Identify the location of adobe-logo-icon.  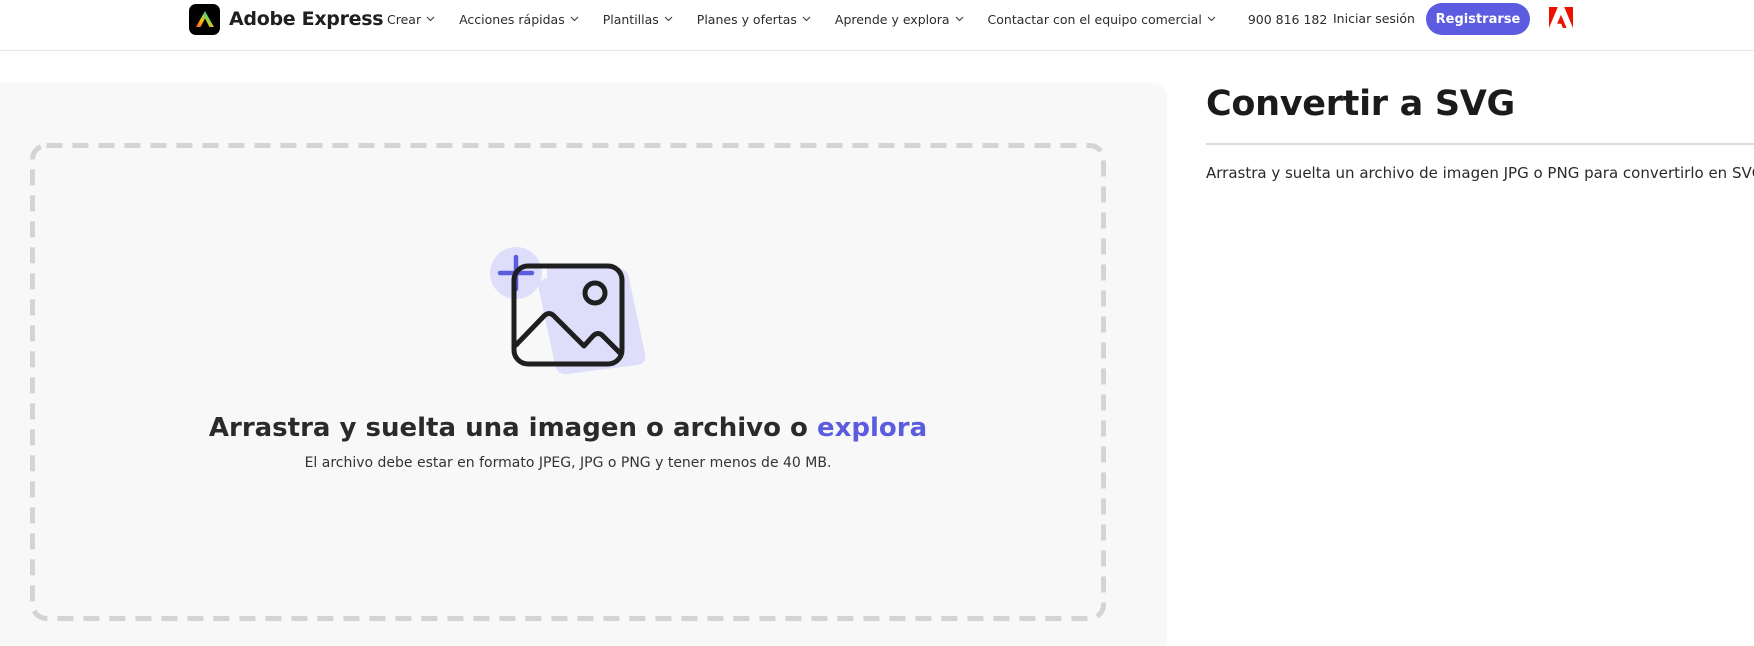
(1561, 18).